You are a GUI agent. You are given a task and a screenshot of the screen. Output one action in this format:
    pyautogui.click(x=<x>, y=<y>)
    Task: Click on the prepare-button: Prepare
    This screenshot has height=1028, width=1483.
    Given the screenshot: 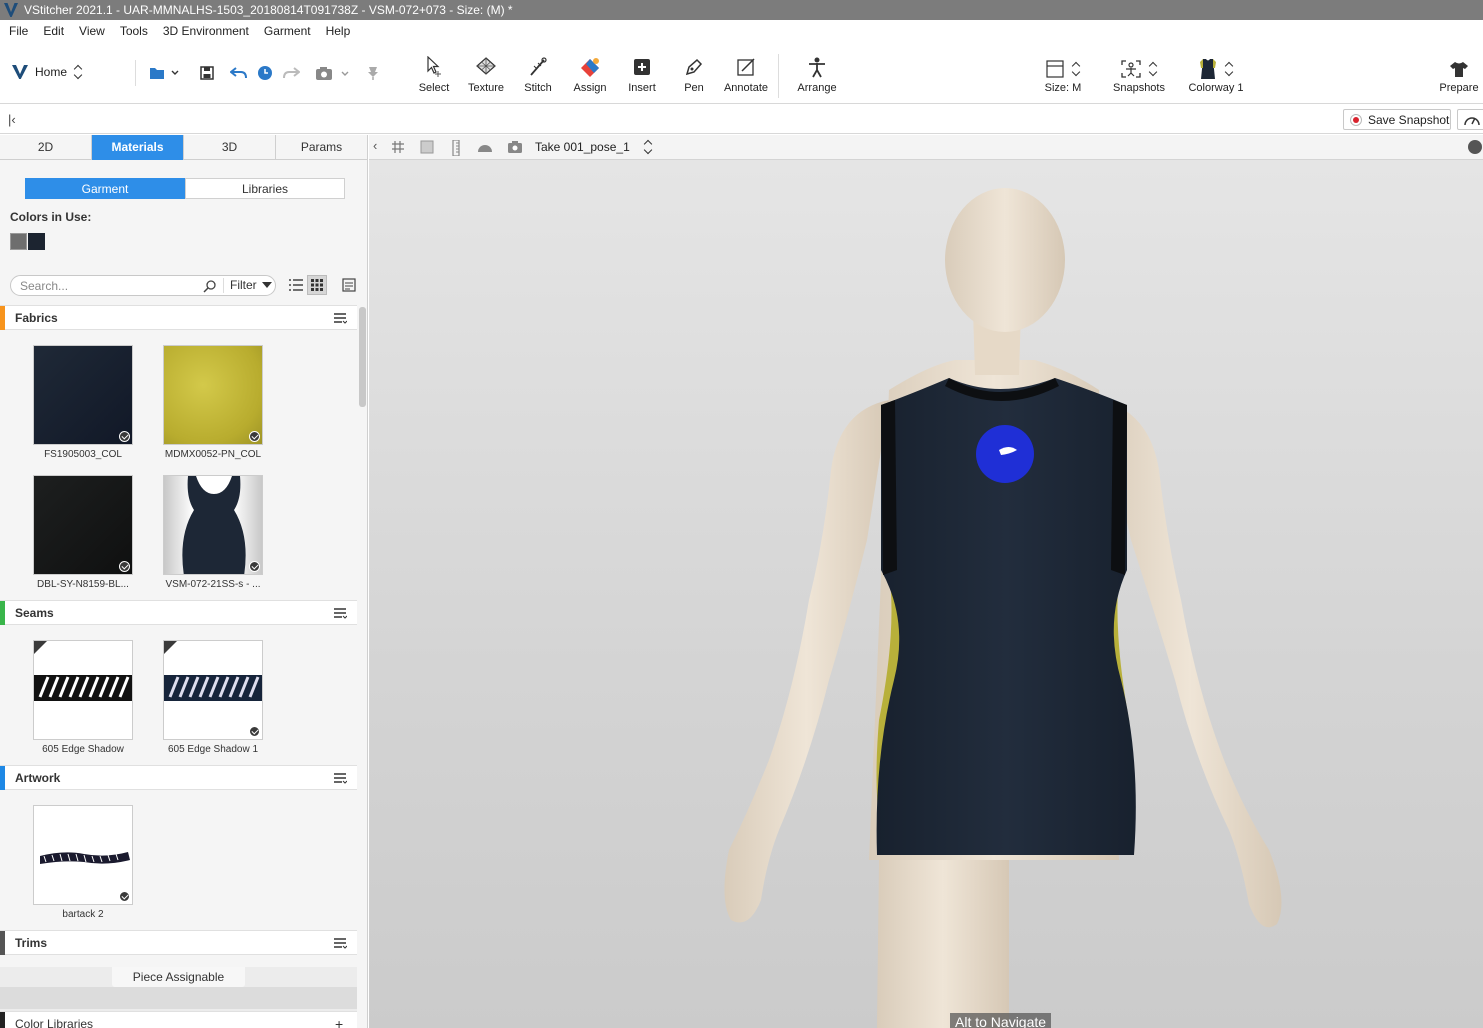 What is the action you would take?
    pyautogui.click(x=1459, y=75)
    